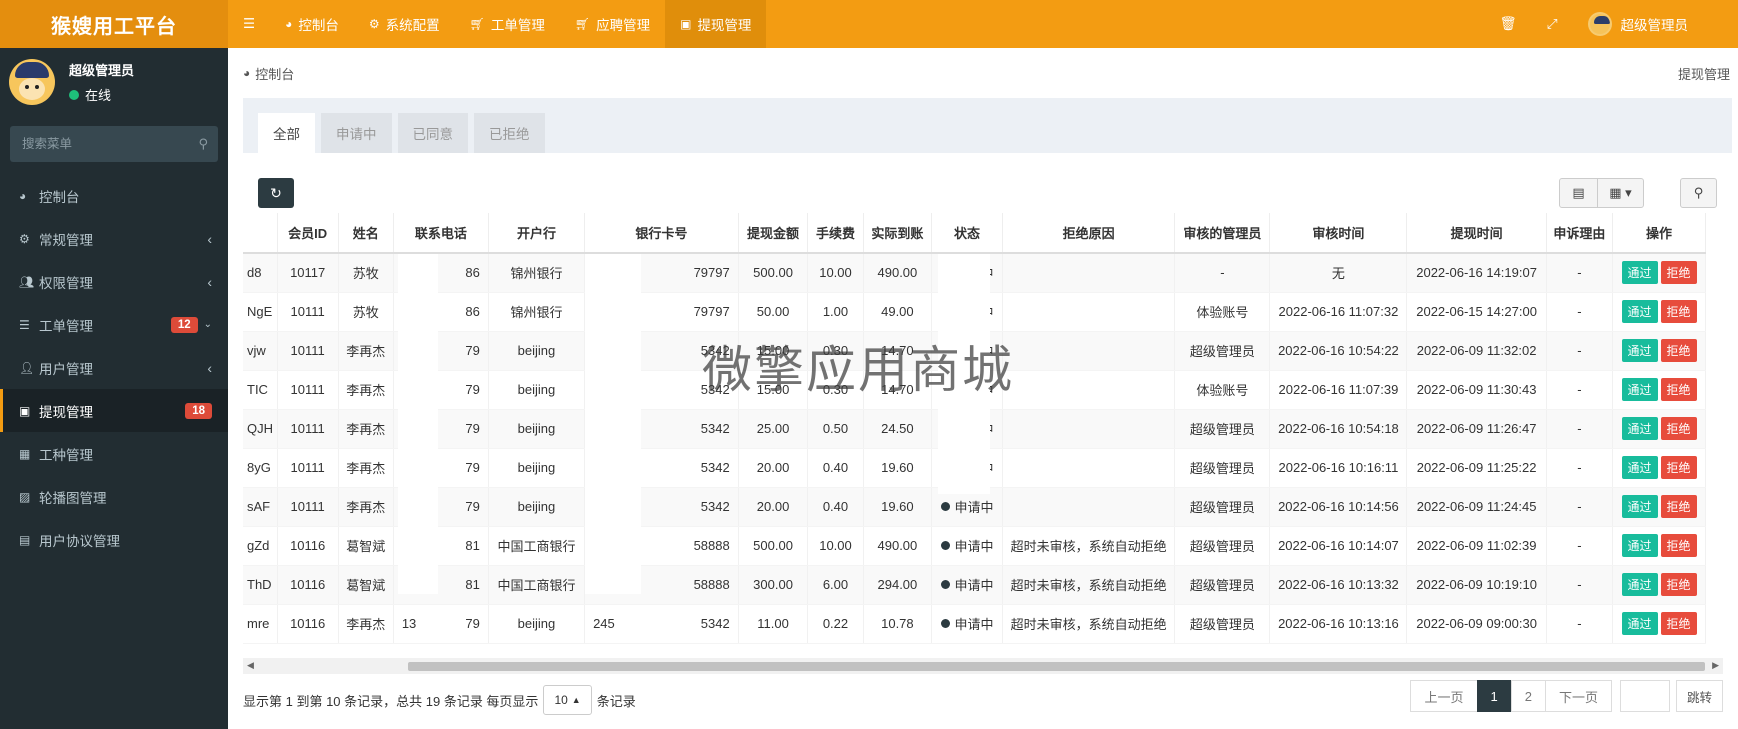 This screenshot has width=1738, height=729. I want to click on member-id-cell: 10111, so click(308, 429).